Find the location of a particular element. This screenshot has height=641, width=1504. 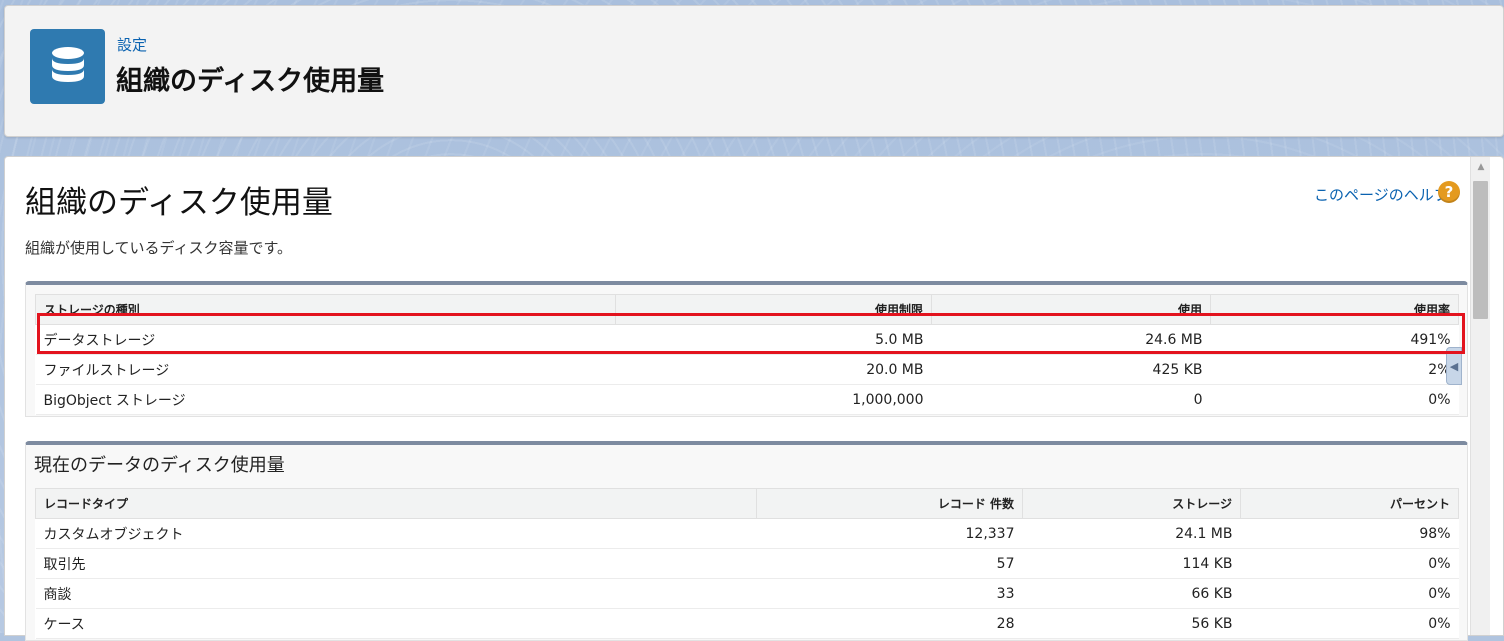

record-count: 28 is located at coordinates (889, 623).